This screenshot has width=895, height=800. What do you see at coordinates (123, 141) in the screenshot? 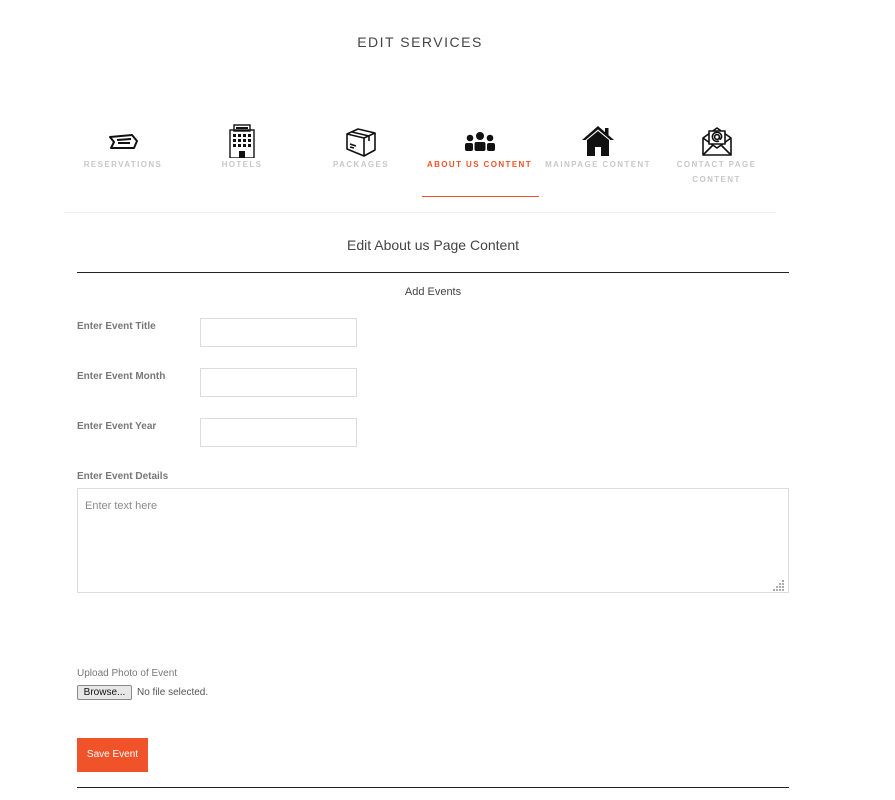
I see `ticket-icon` at bounding box center [123, 141].